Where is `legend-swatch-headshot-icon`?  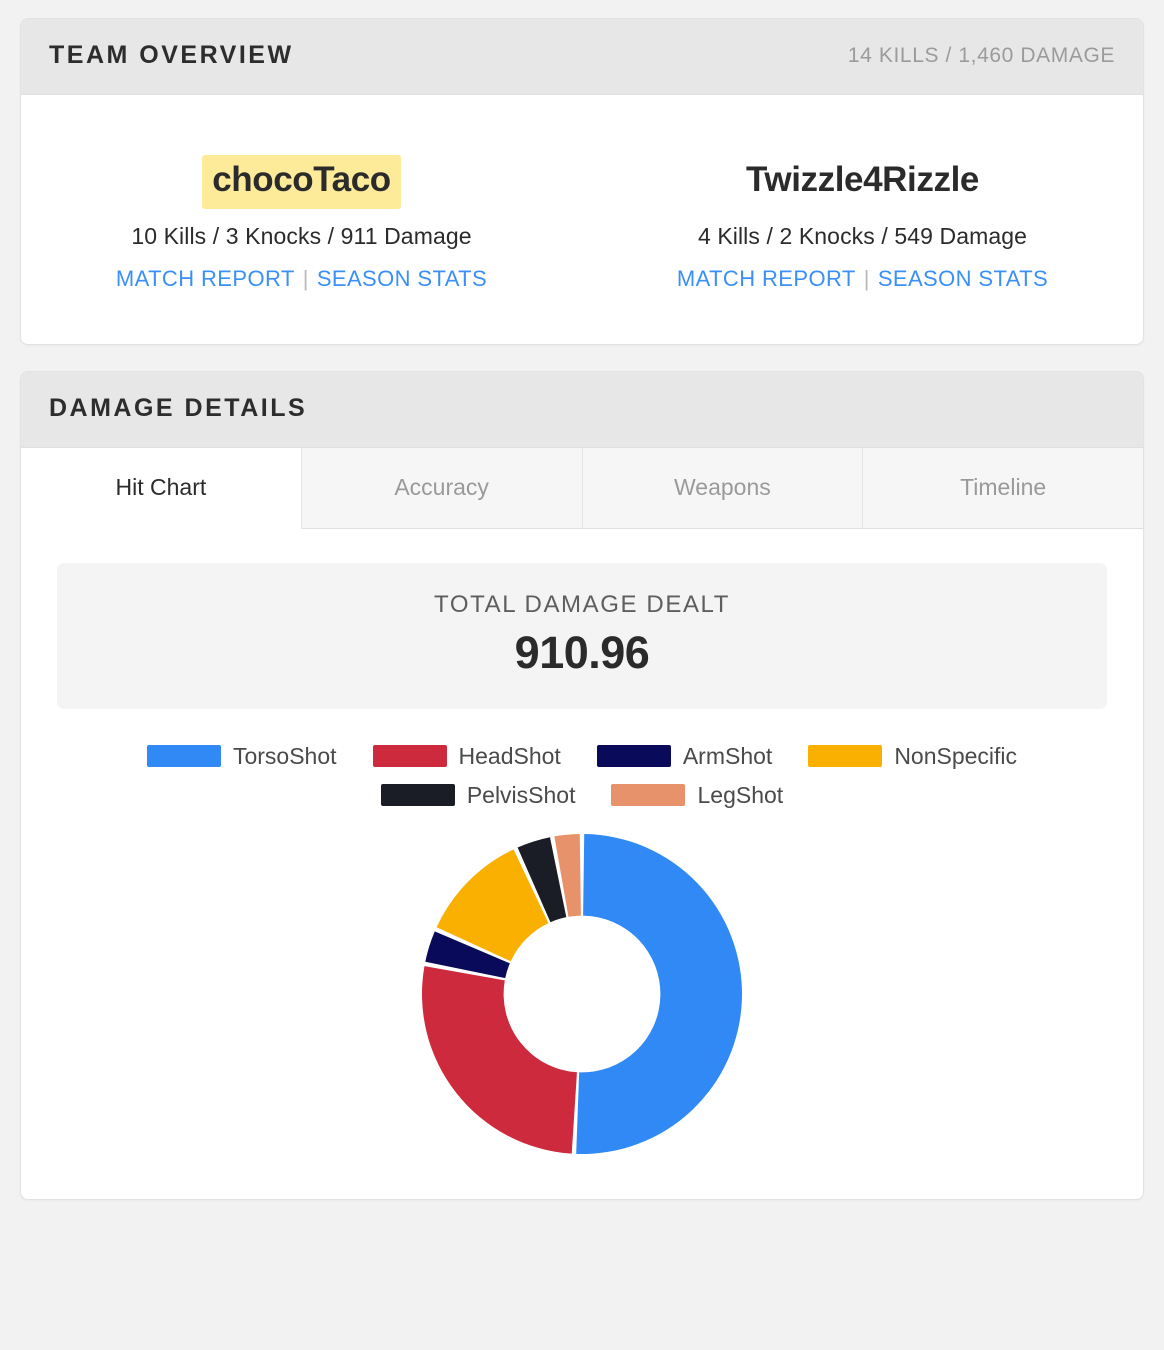 legend-swatch-headshot-icon is located at coordinates (409, 756).